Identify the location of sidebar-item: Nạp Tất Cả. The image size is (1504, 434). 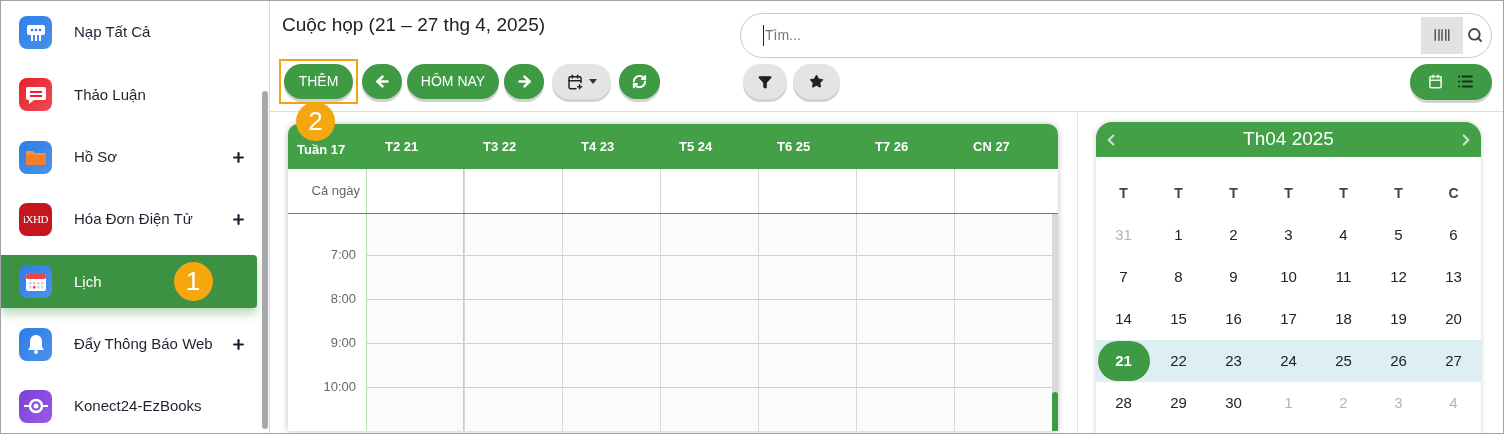
(129, 33).